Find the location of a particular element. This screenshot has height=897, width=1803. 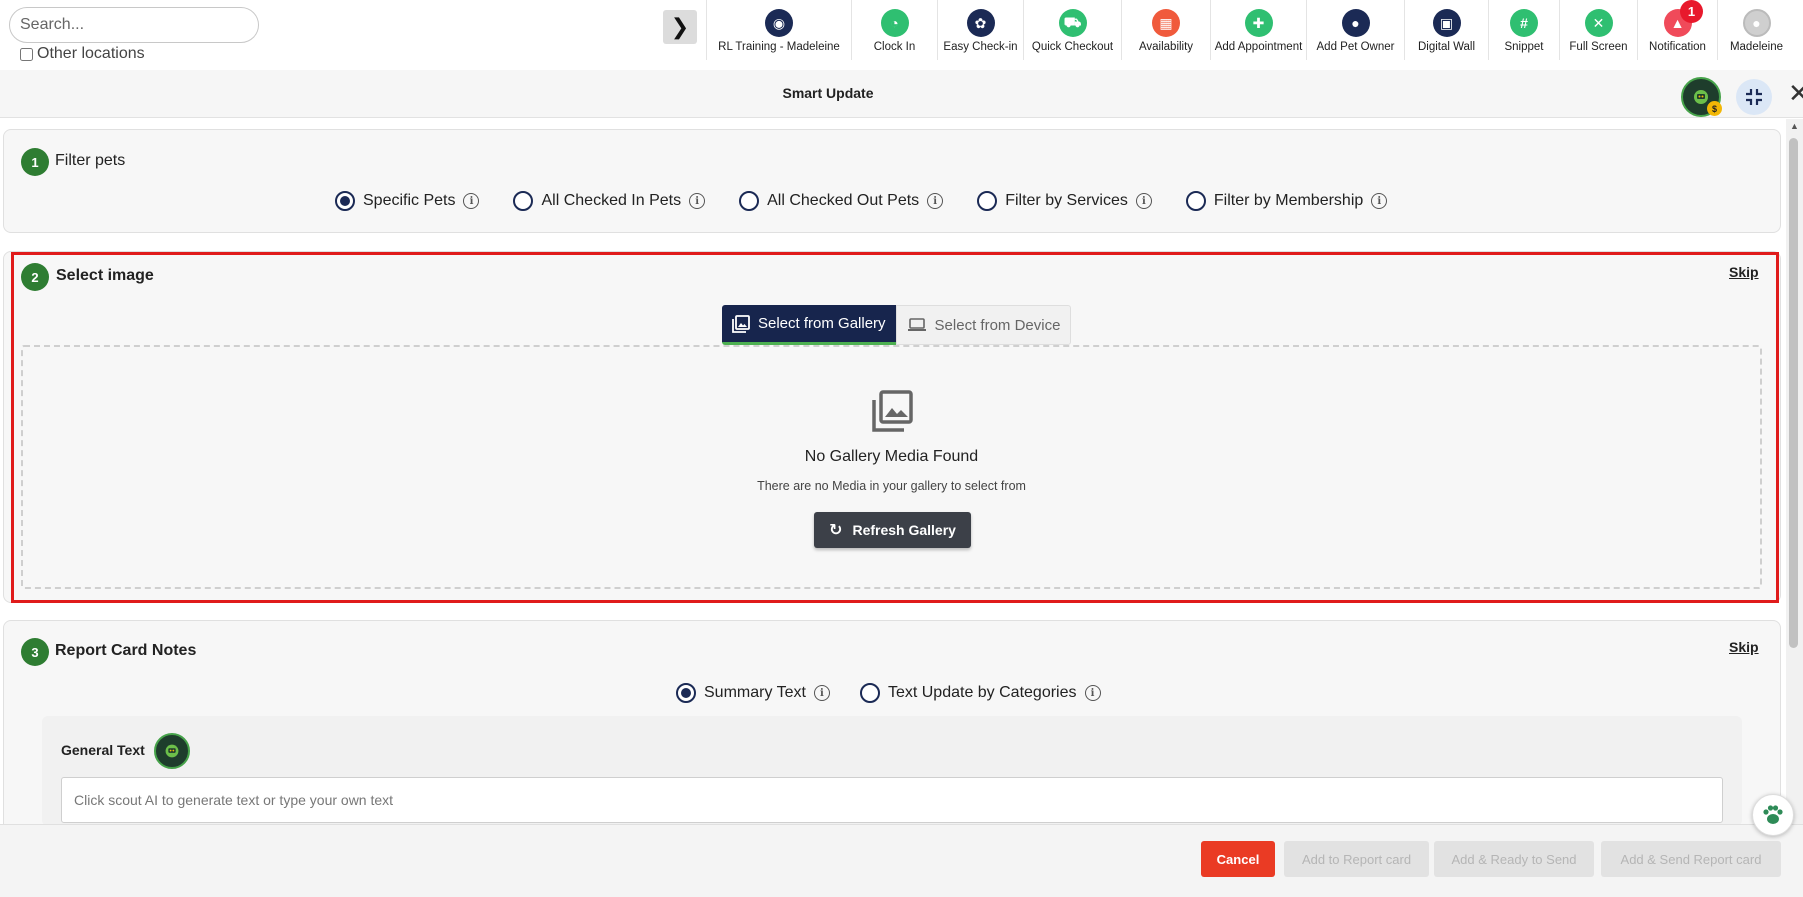

nav-item-label: Madeleine is located at coordinates (1756, 47).